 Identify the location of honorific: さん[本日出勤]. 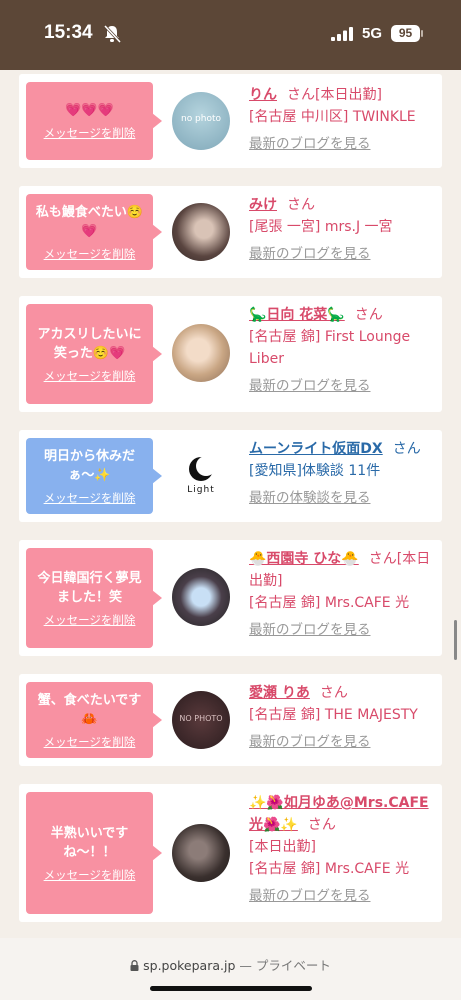
(334, 95).